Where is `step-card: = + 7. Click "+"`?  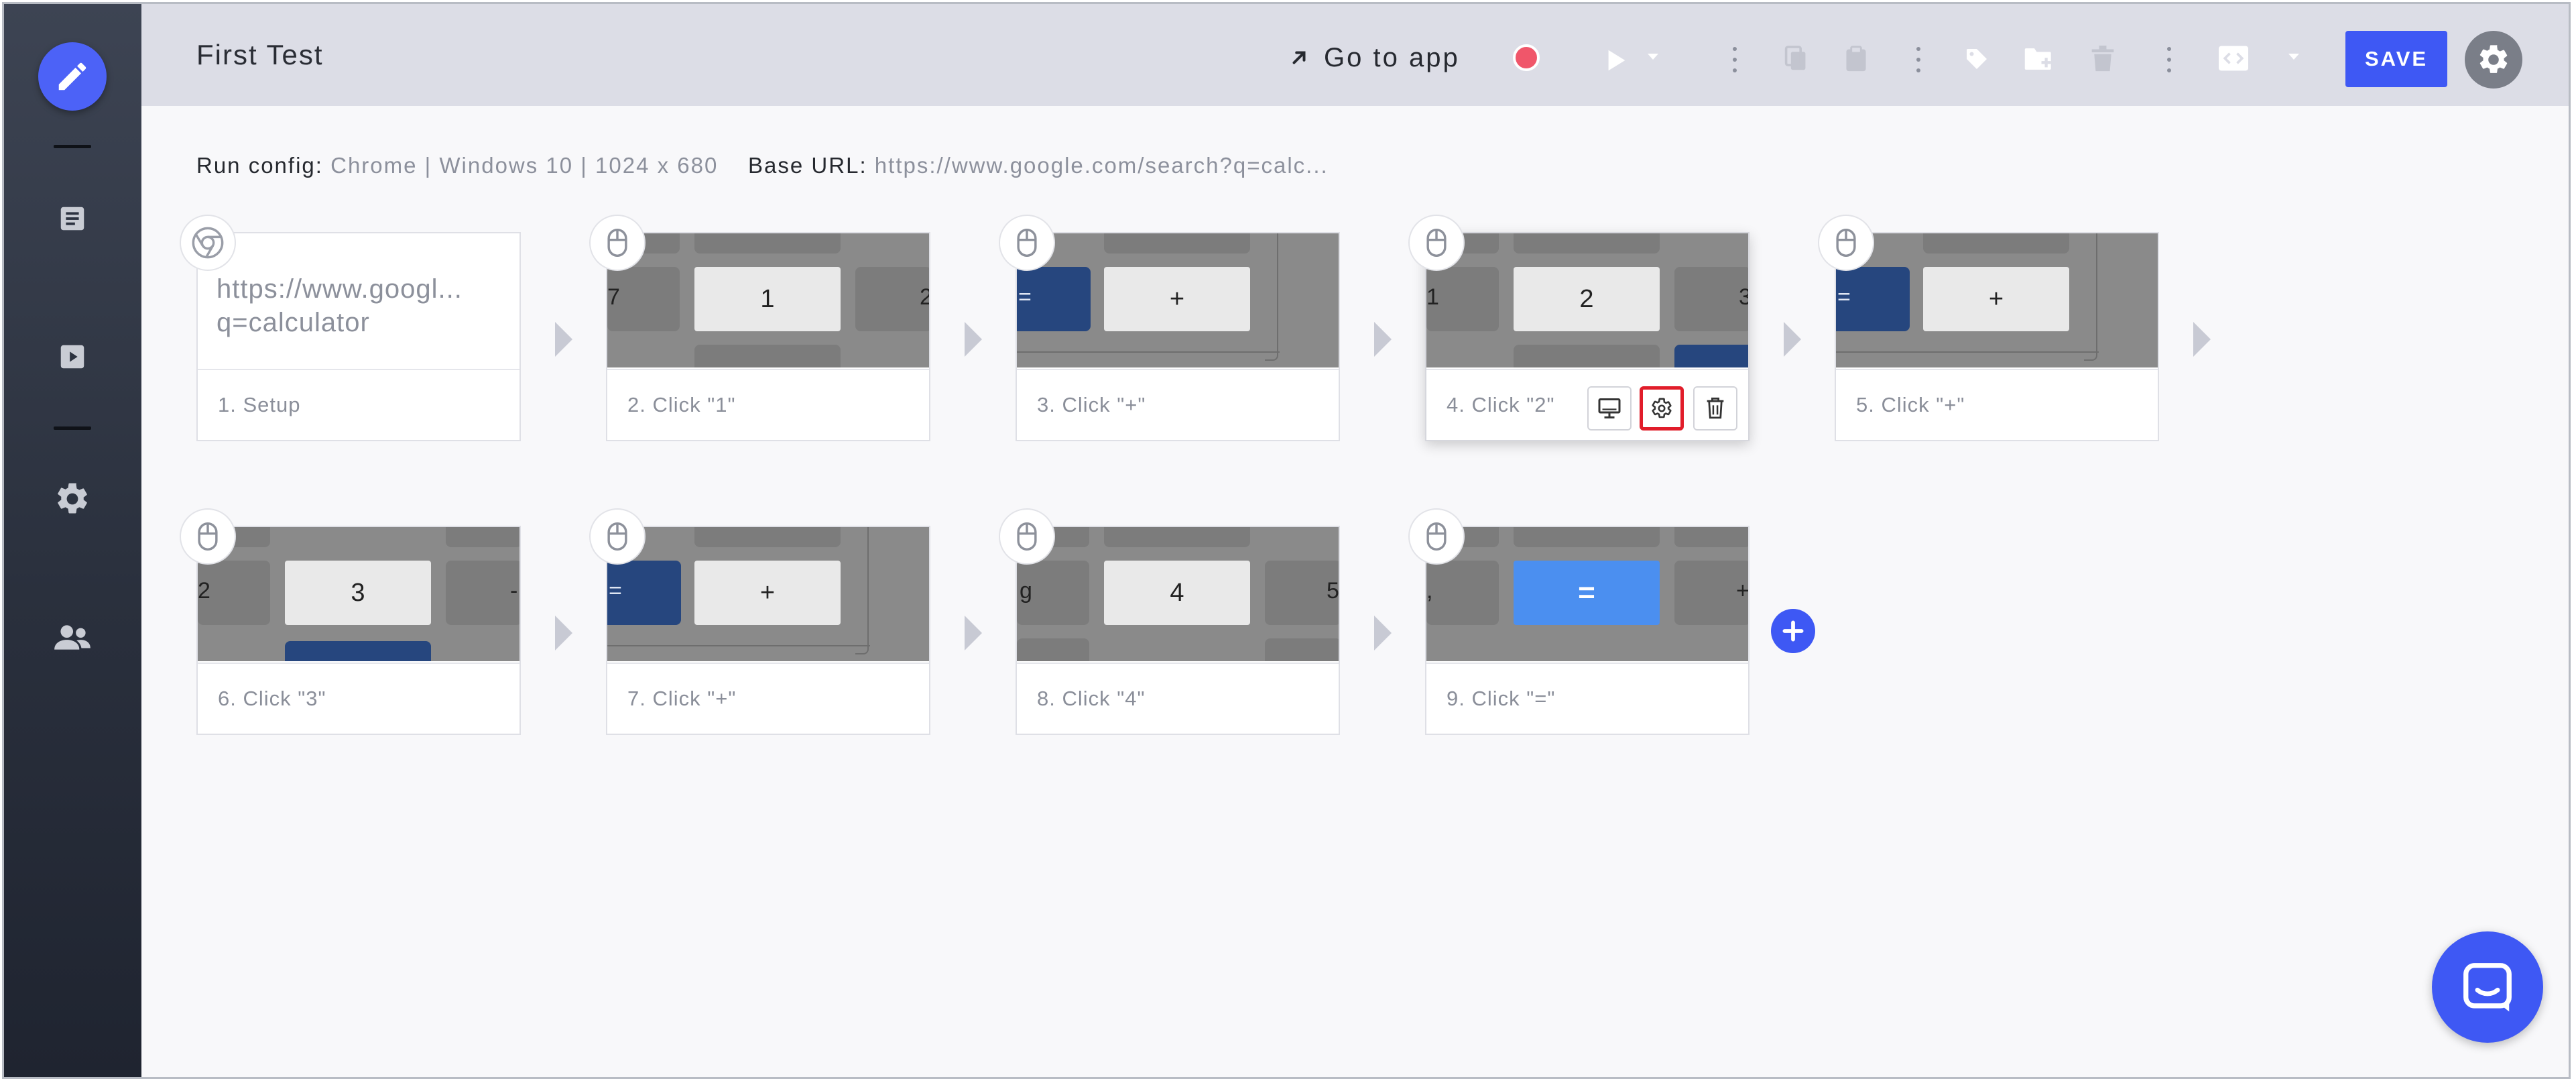
step-card: = + 7. Click "+" is located at coordinates (768, 630).